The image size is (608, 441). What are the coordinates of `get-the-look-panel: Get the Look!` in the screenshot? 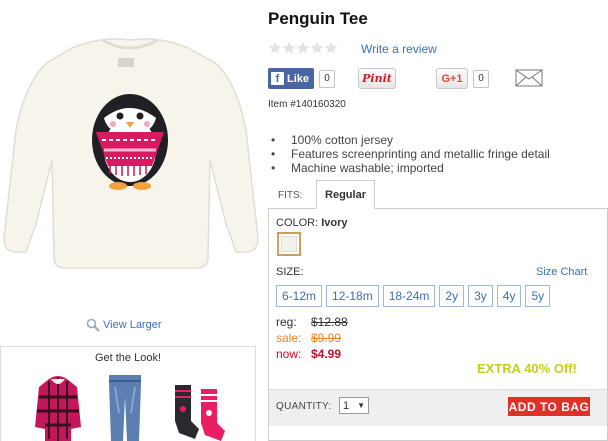 It's located at (128, 393).